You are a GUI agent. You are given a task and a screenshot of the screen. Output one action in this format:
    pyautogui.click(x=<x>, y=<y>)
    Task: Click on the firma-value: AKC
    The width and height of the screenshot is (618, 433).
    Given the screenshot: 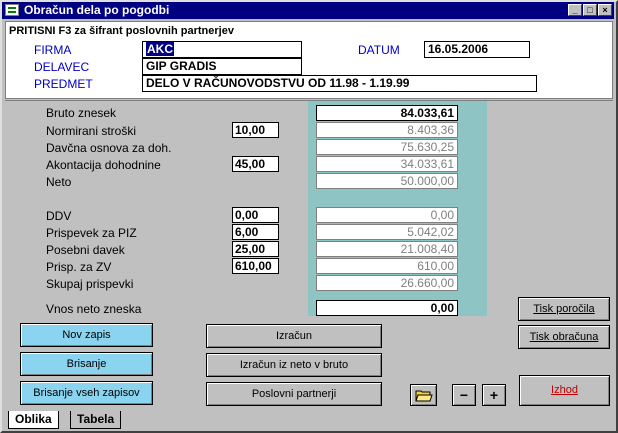 What is the action you would take?
    pyautogui.click(x=160, y=49)
    